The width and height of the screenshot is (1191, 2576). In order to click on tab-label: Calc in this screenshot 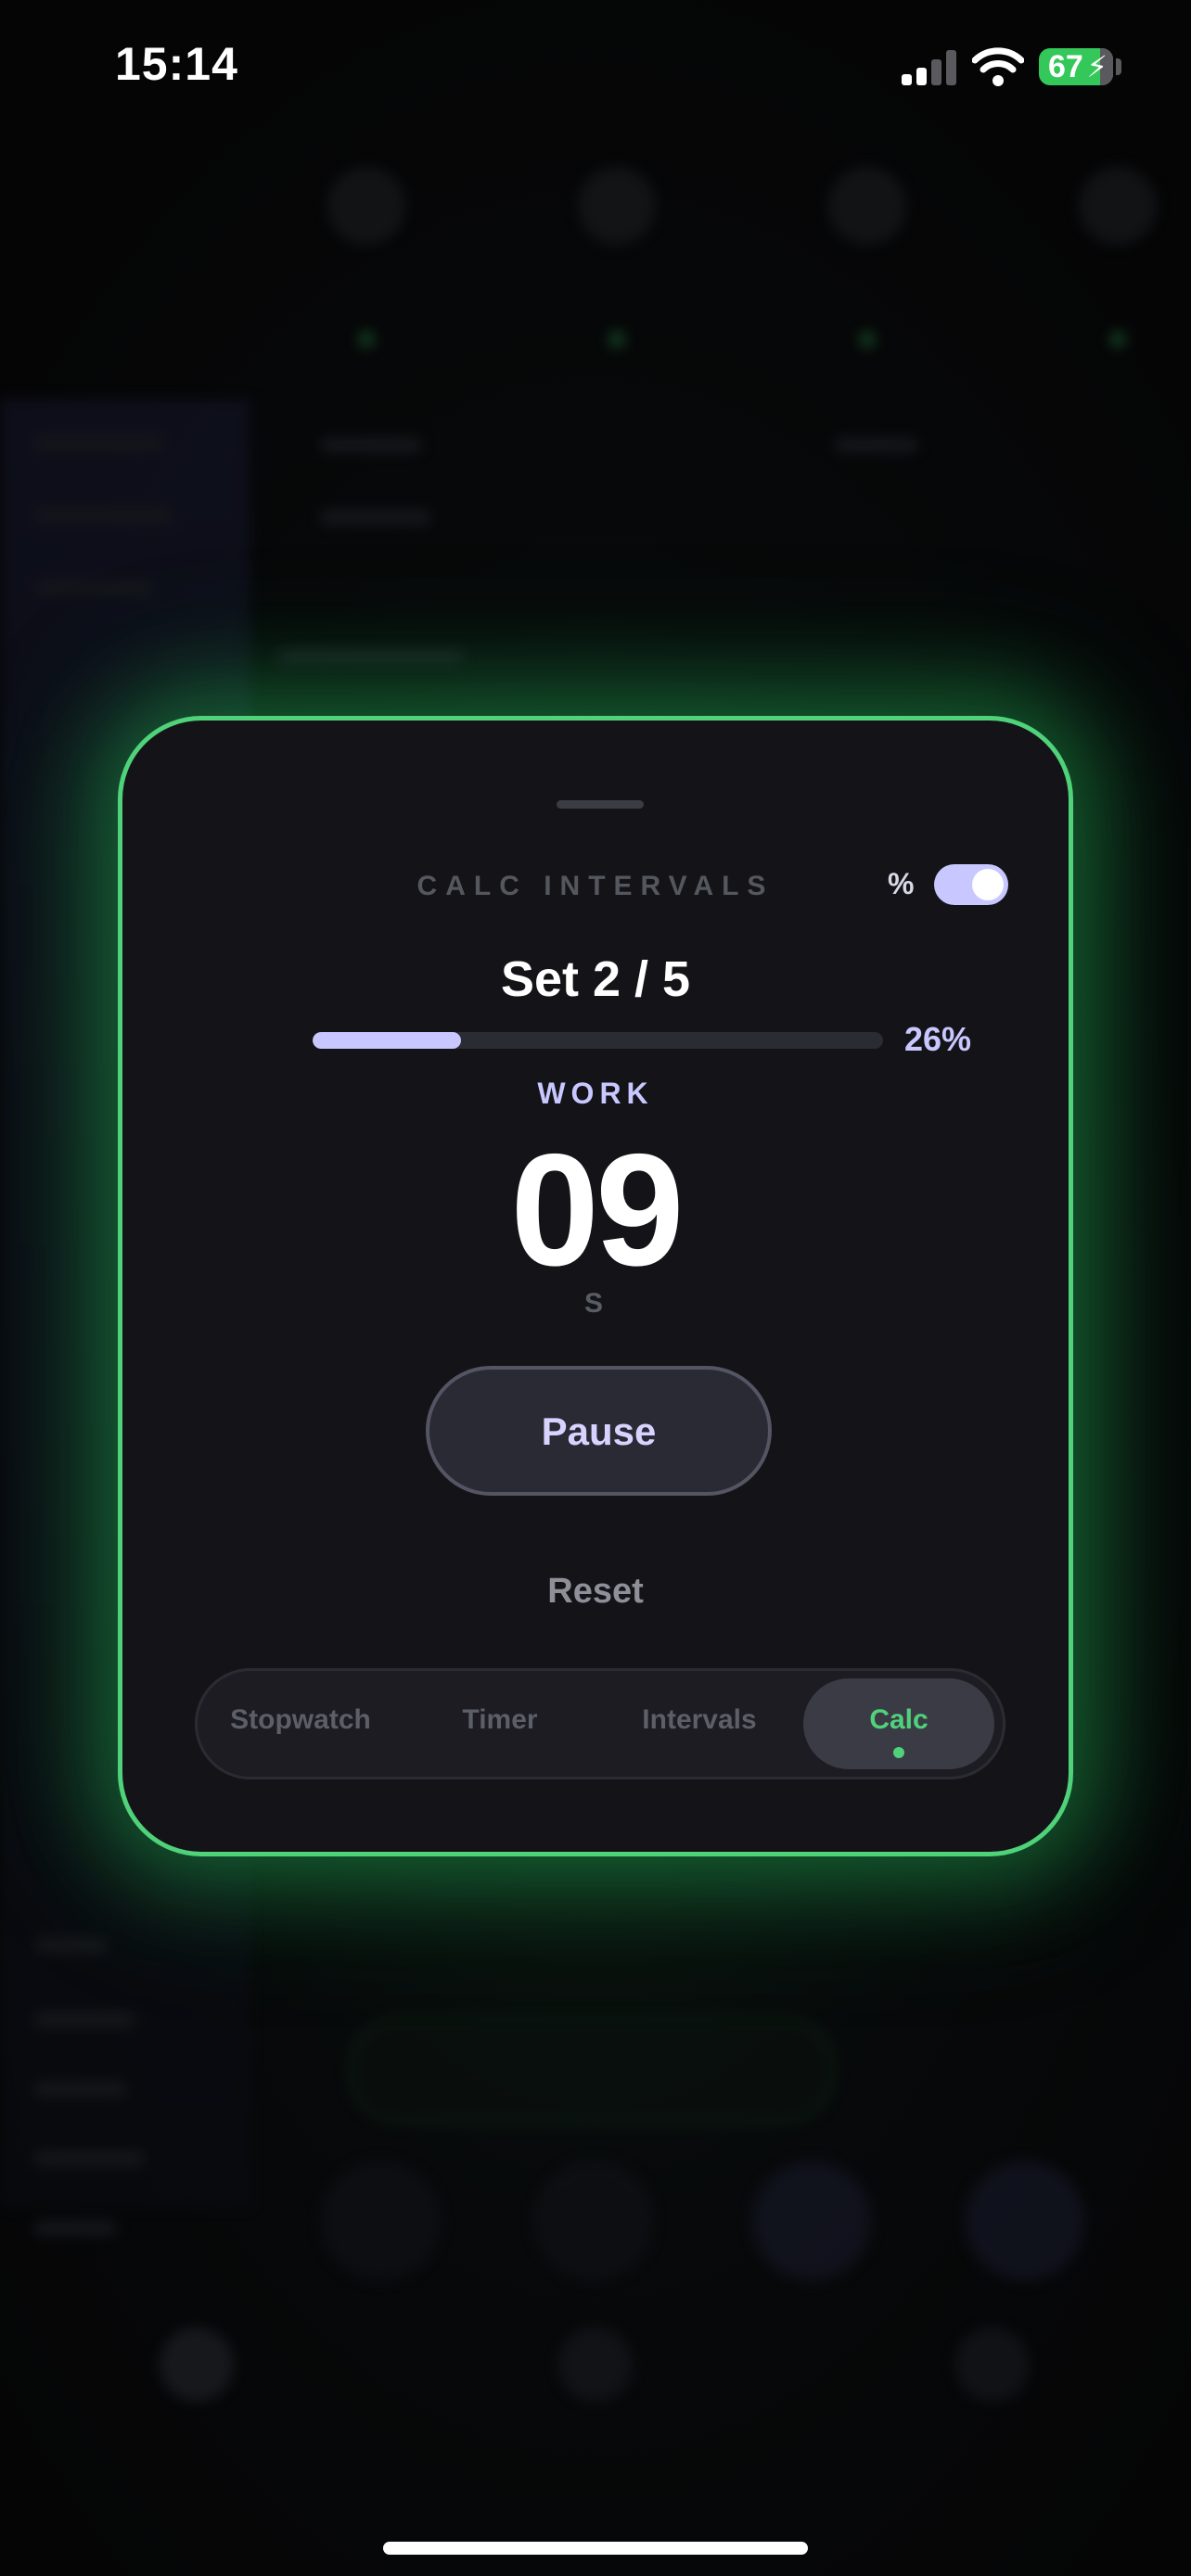, I will do `click(898, 1719)`.